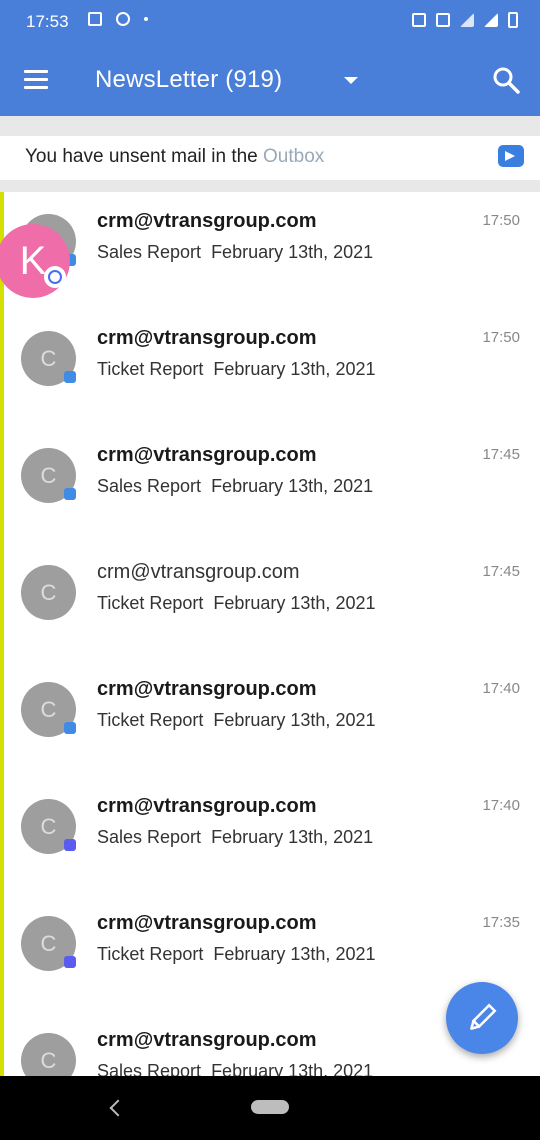  I want to click on more-notifications-dot, so click(146, 19).